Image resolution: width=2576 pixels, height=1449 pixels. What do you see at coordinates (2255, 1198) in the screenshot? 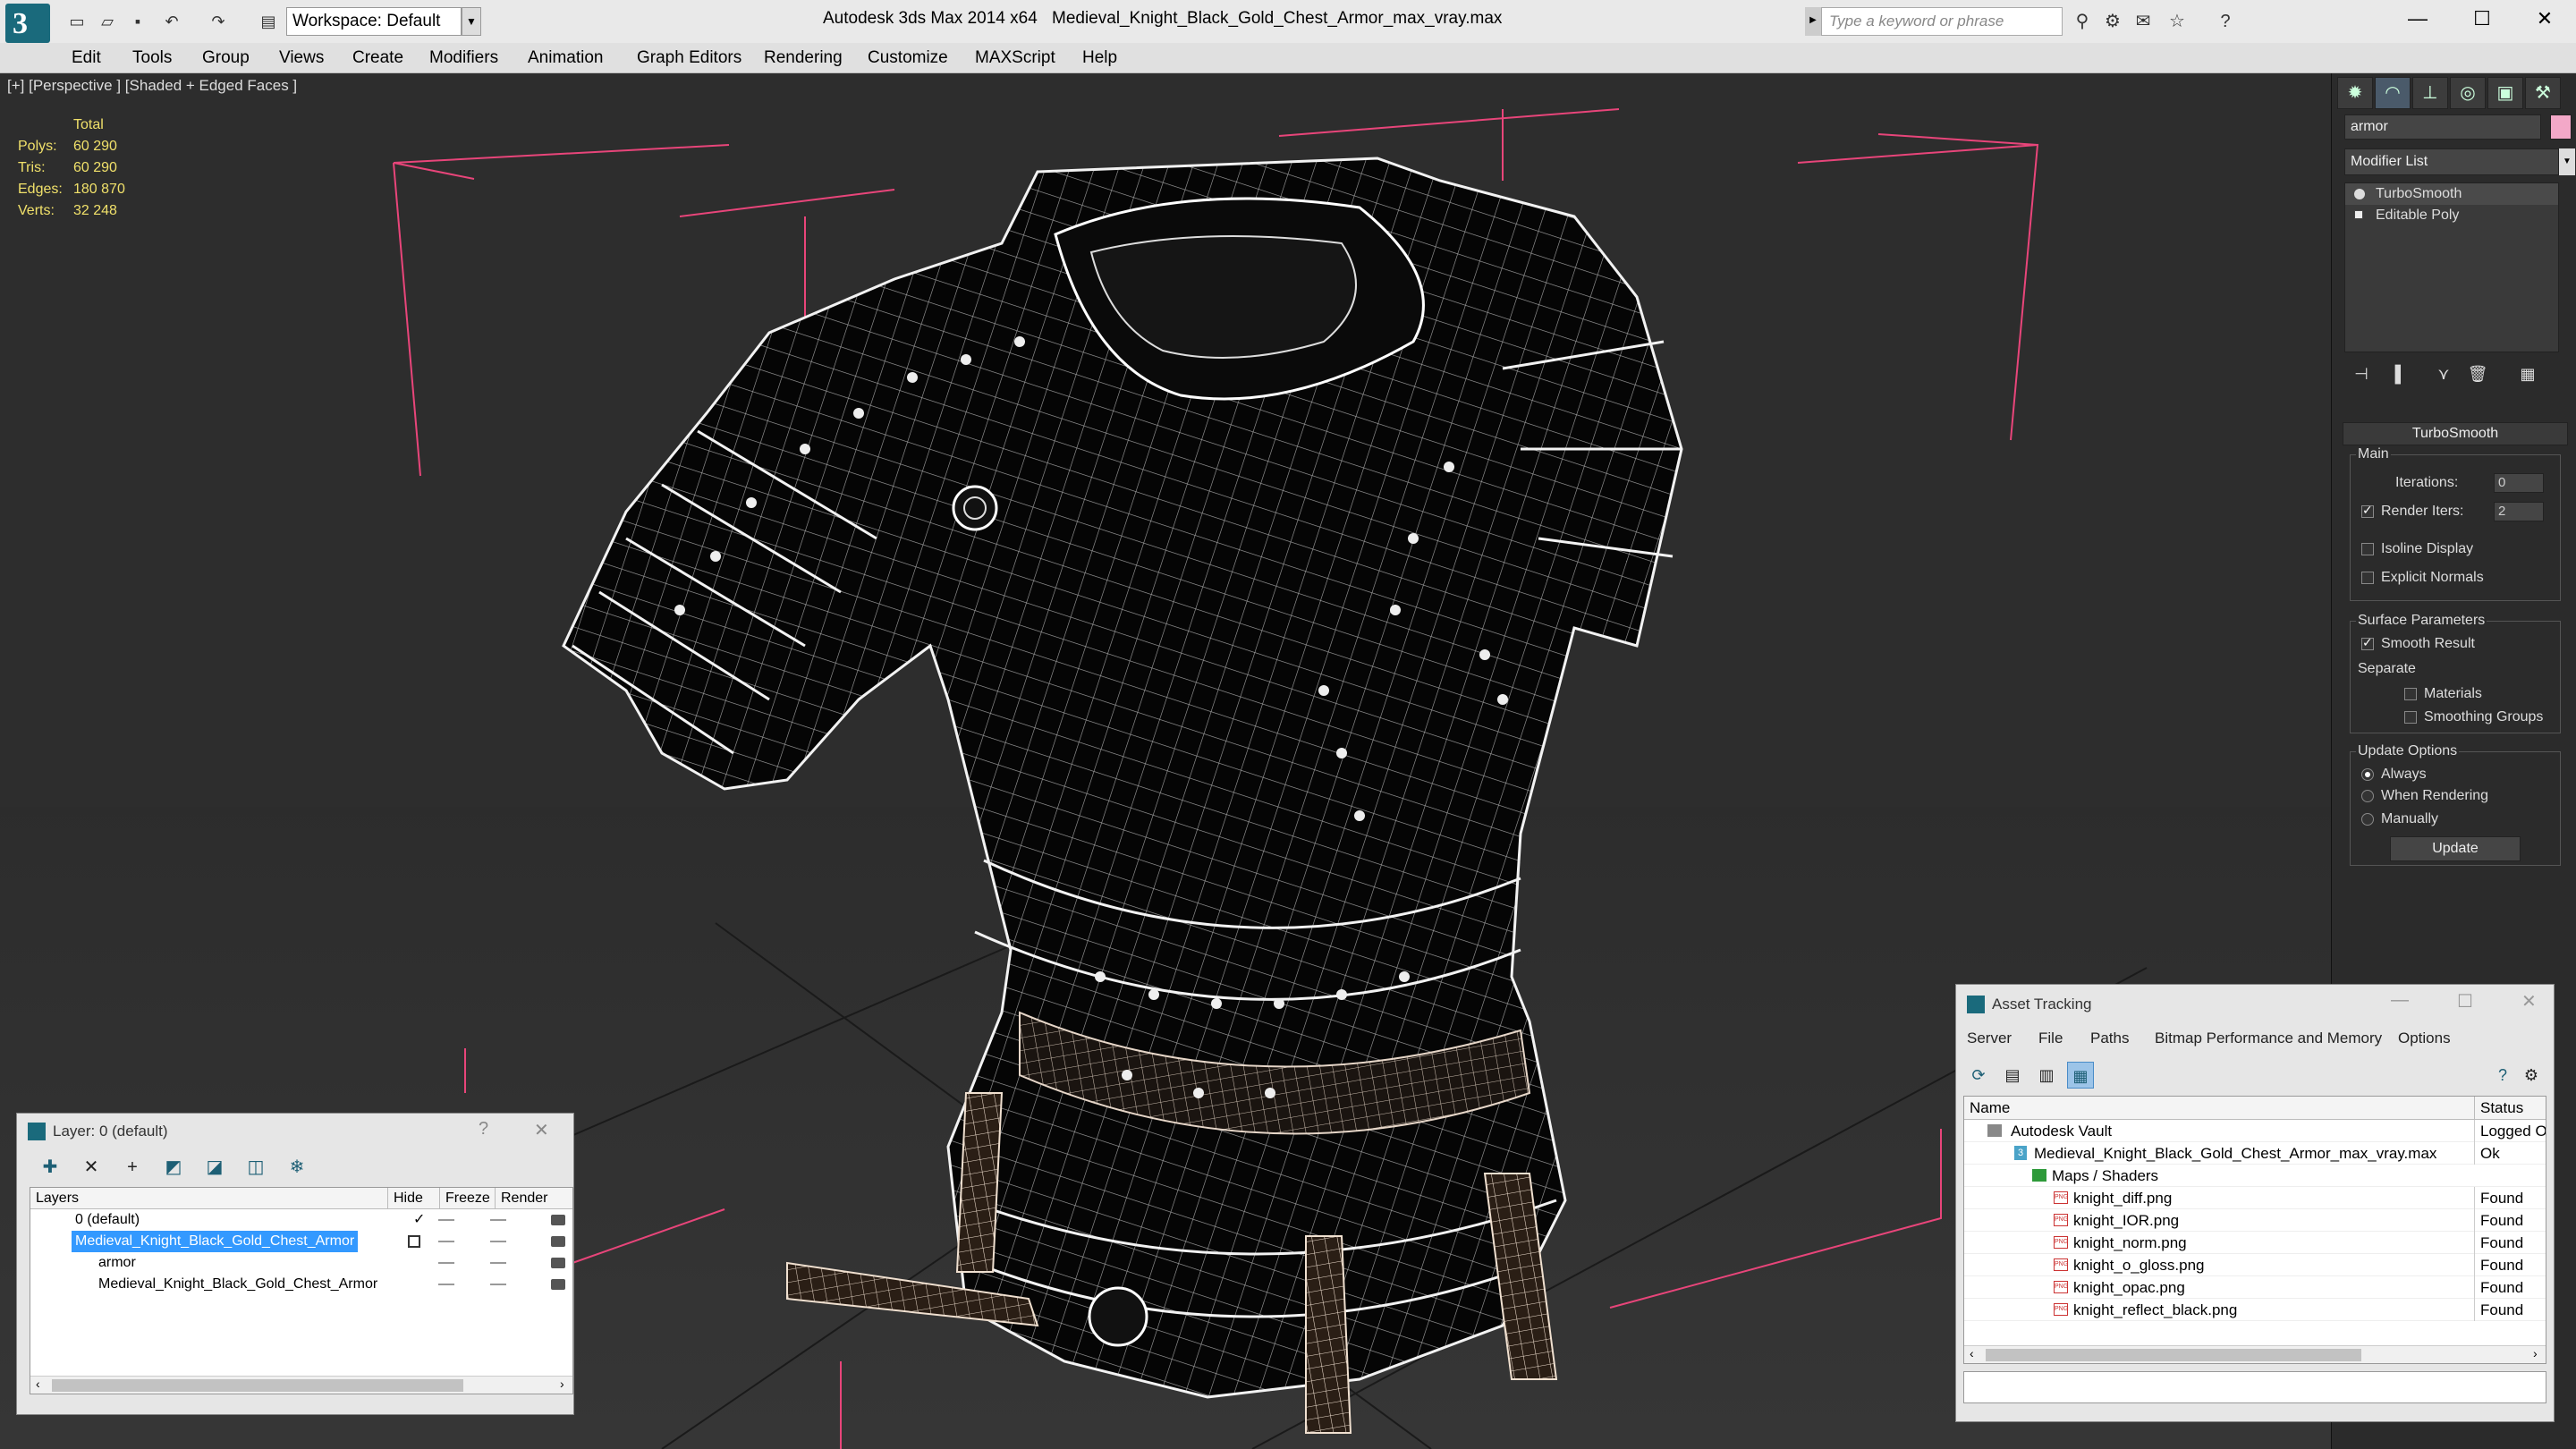
I see `asset-row: PNG knight_diff.png Found` at bounding box center [2255, 1198].